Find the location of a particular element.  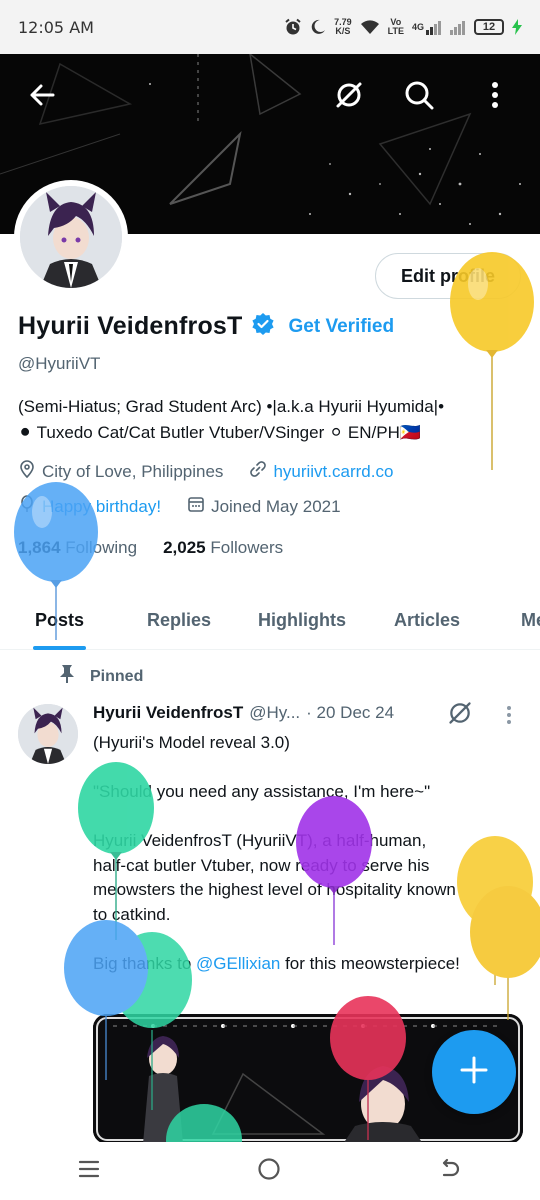

profile-name: Hyurii VeidenfrosT is located at coordinates (130, 326).